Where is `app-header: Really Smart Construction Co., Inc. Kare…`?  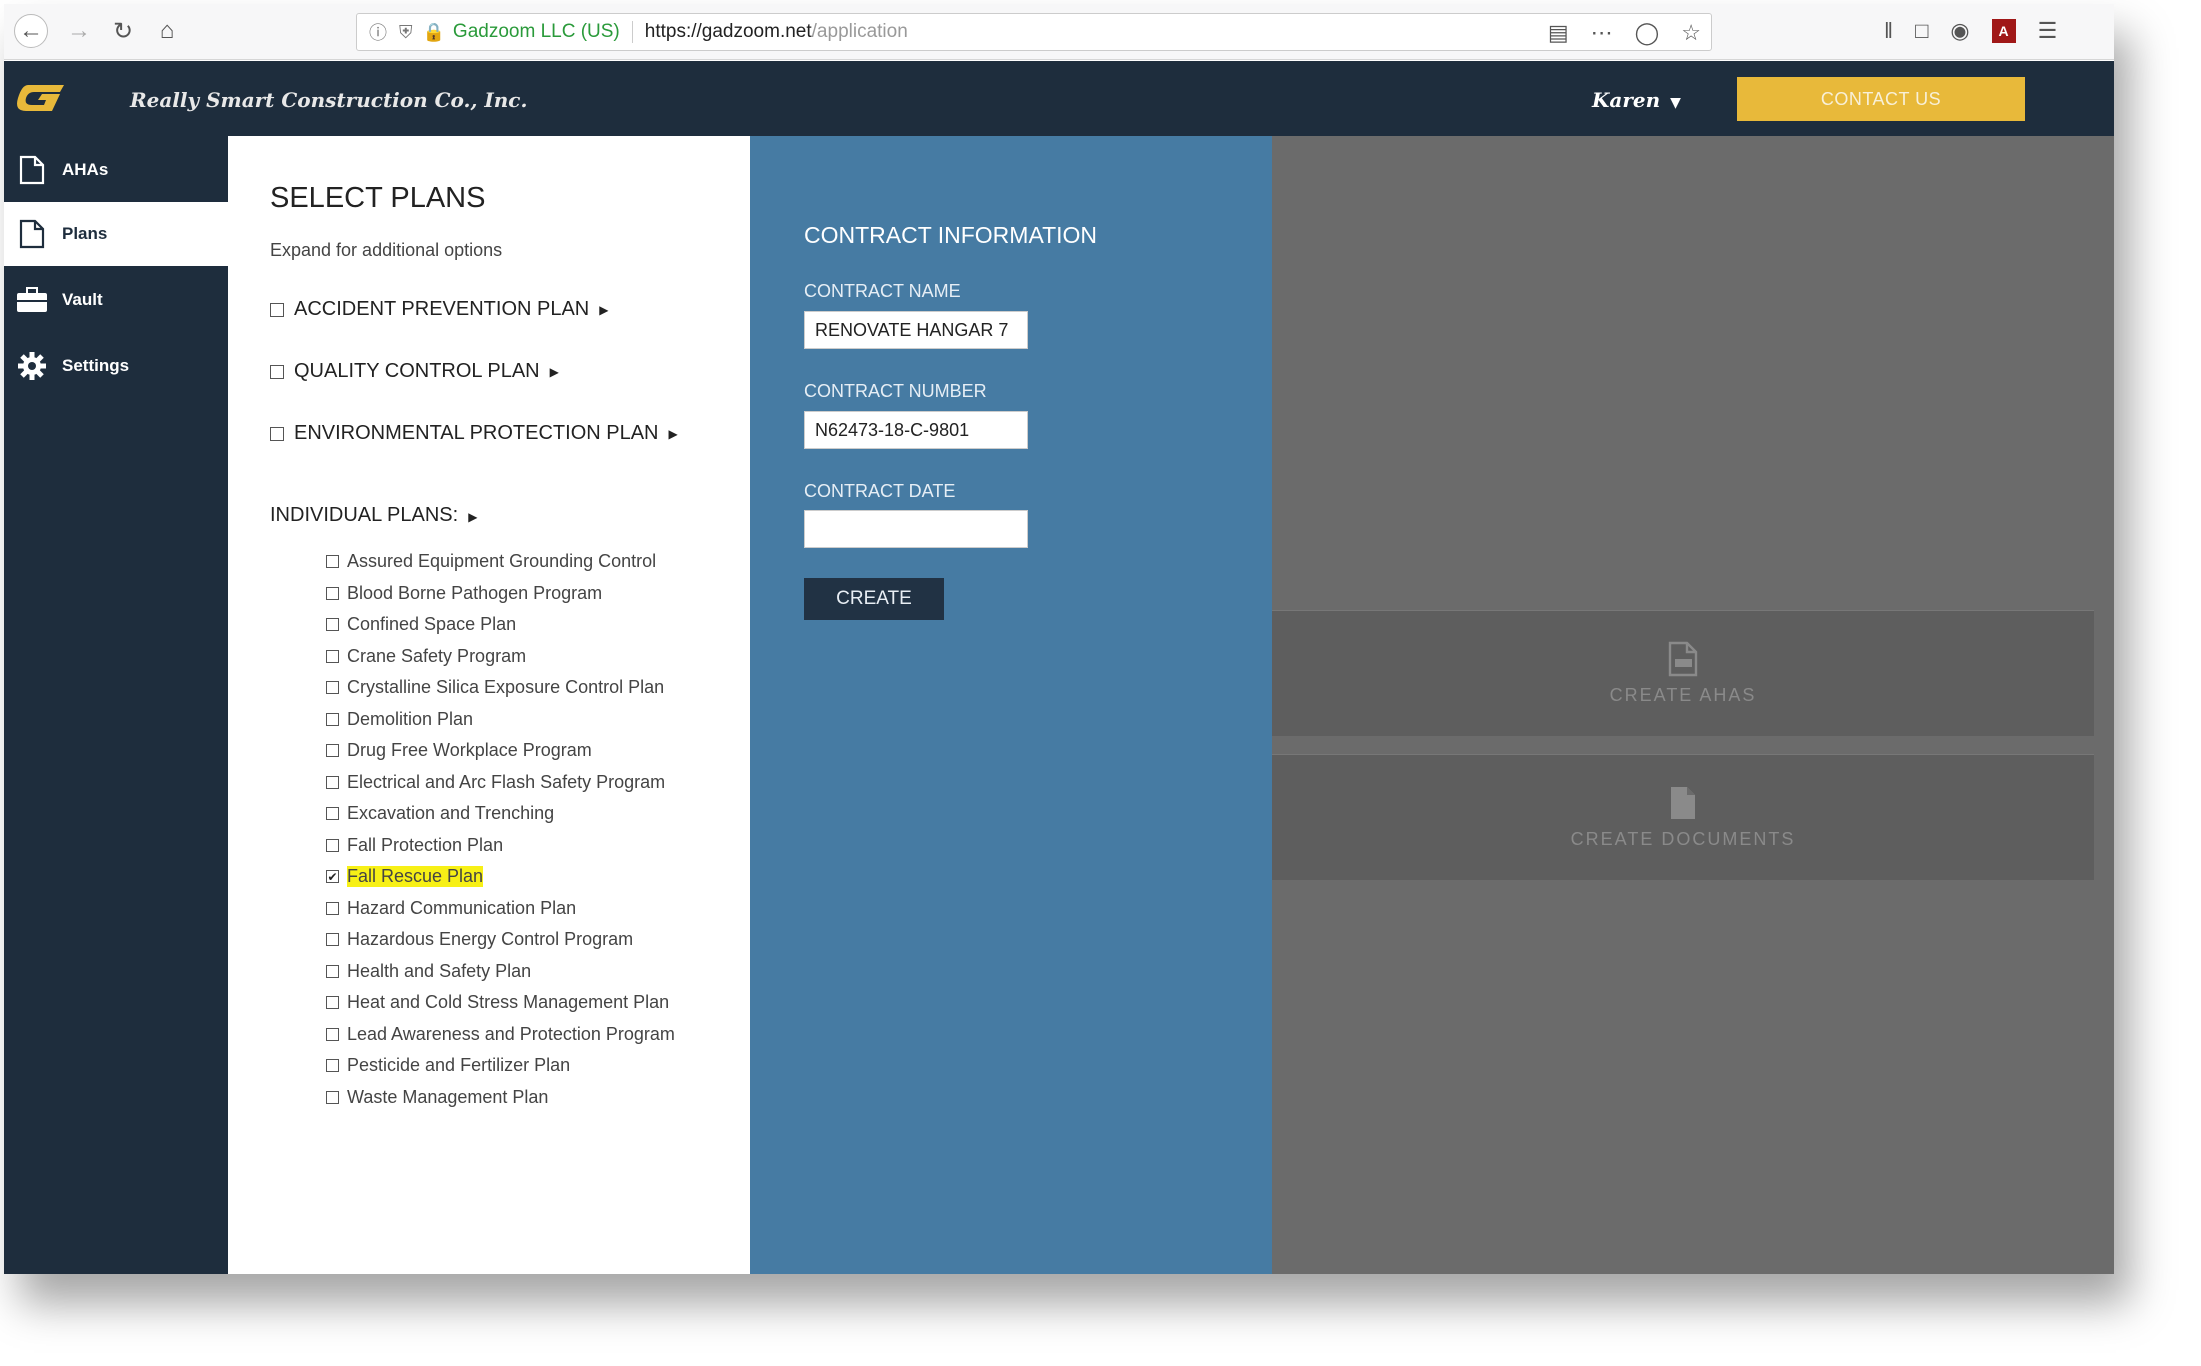 app-header: Really Smart Construction Co., Inc. Kare… is located at coordinates (1059, 98).